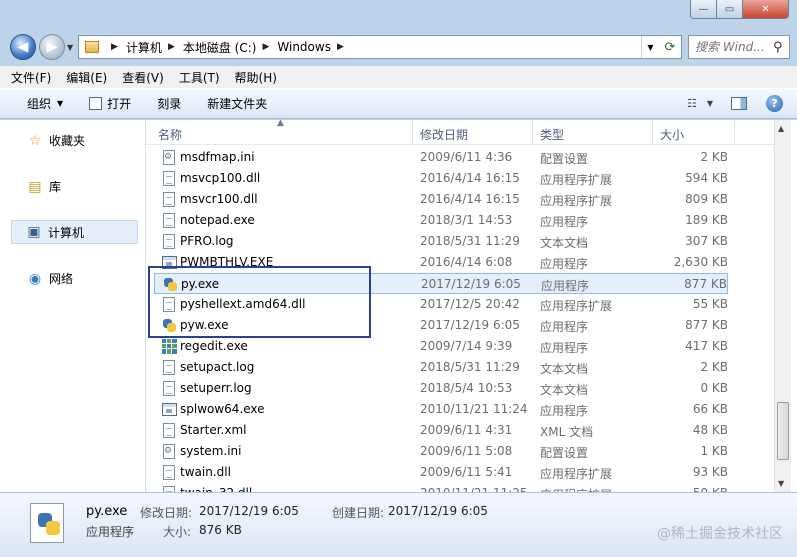 Image resolution: width=797 pixels, height=557 pixels. What do you see at coordinates (700, 103) in the screenshot?
I see `change-view-button: ☷ ▼` at bounding box center [700, 103].